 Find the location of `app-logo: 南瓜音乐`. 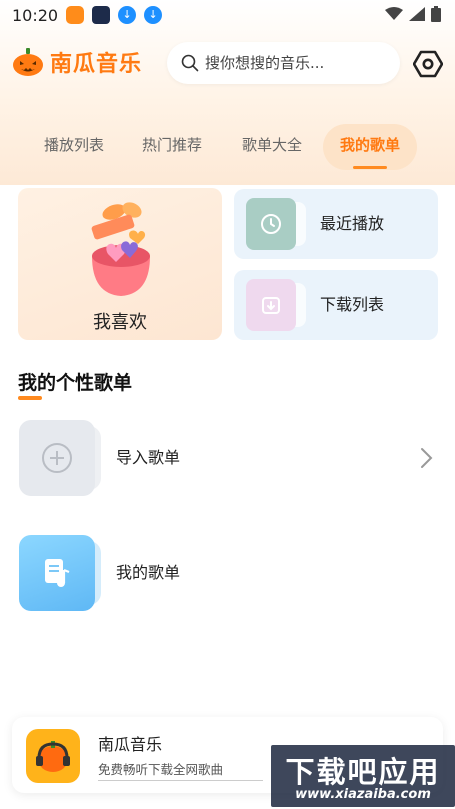

app-logo: 南瓜音乐 is located at coordinates (77, 62).